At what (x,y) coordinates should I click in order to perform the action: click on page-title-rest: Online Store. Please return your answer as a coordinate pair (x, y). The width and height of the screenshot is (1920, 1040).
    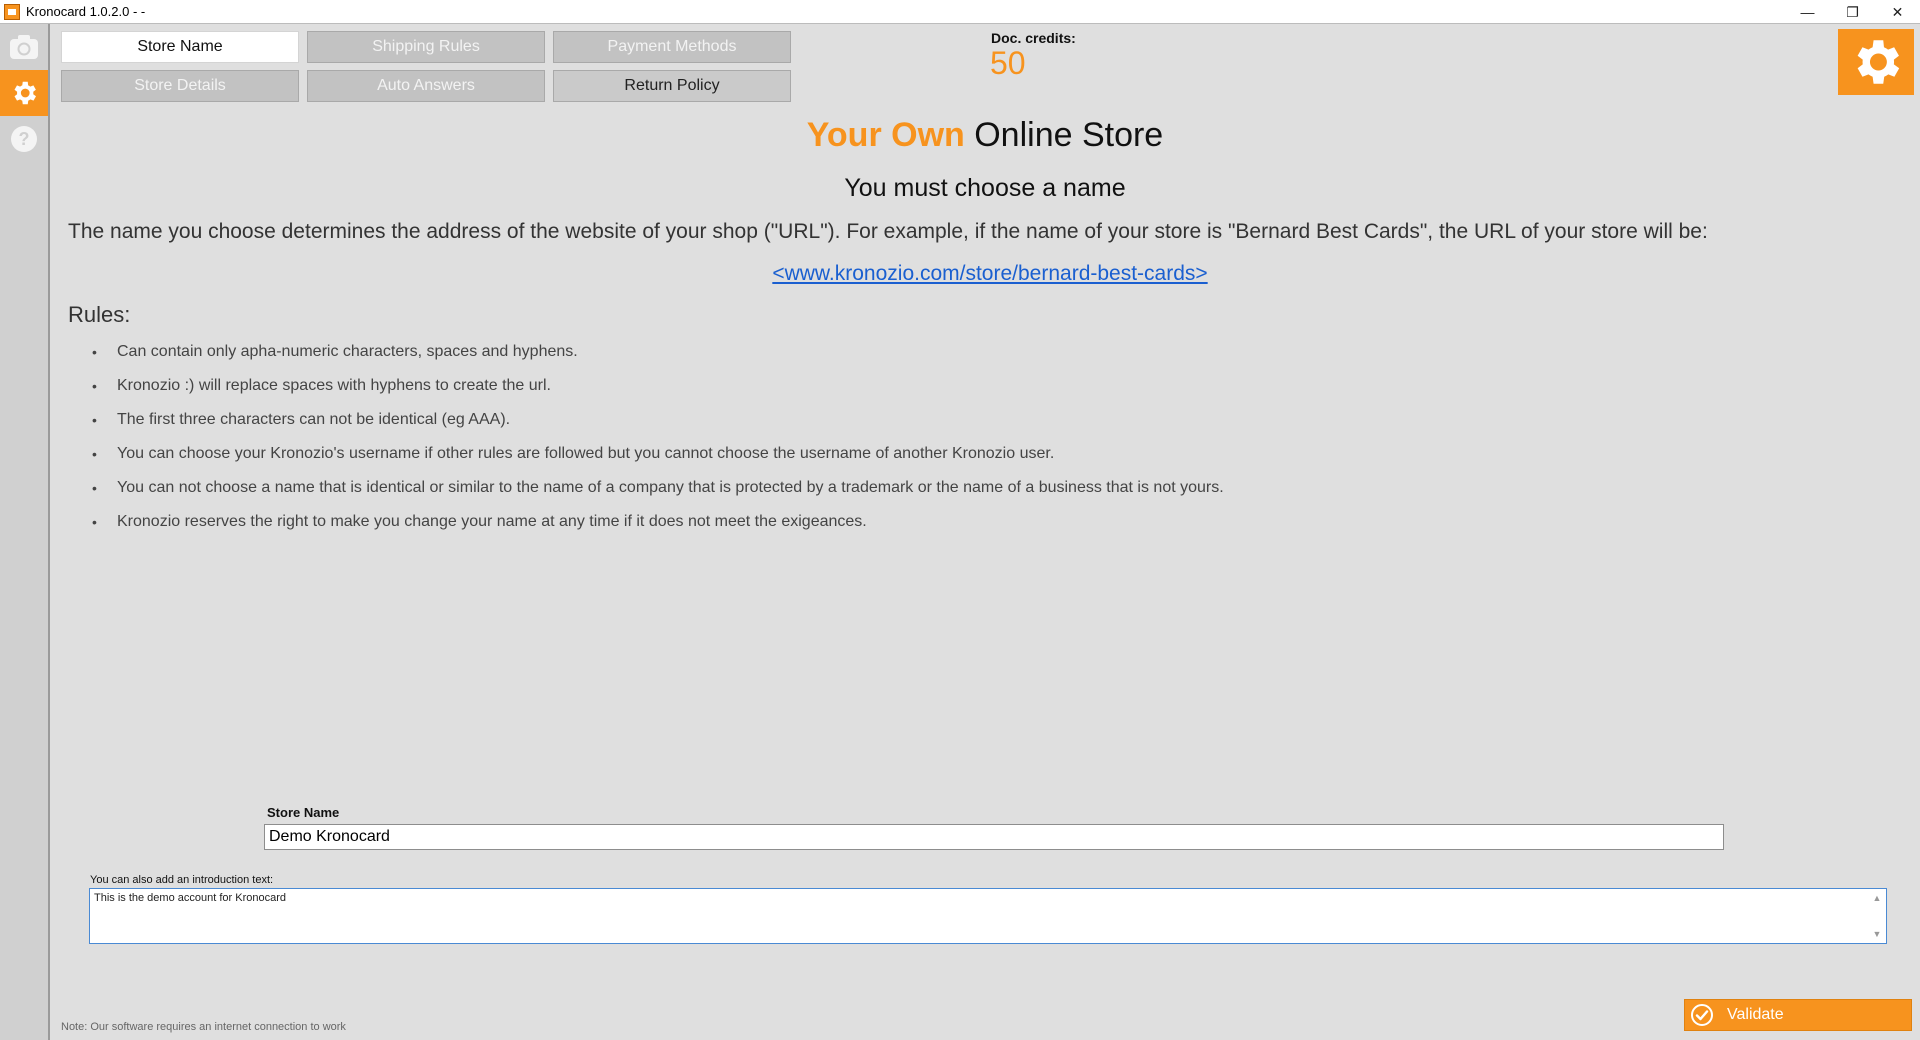
    Looking at the image, I should click on (1064, 135).